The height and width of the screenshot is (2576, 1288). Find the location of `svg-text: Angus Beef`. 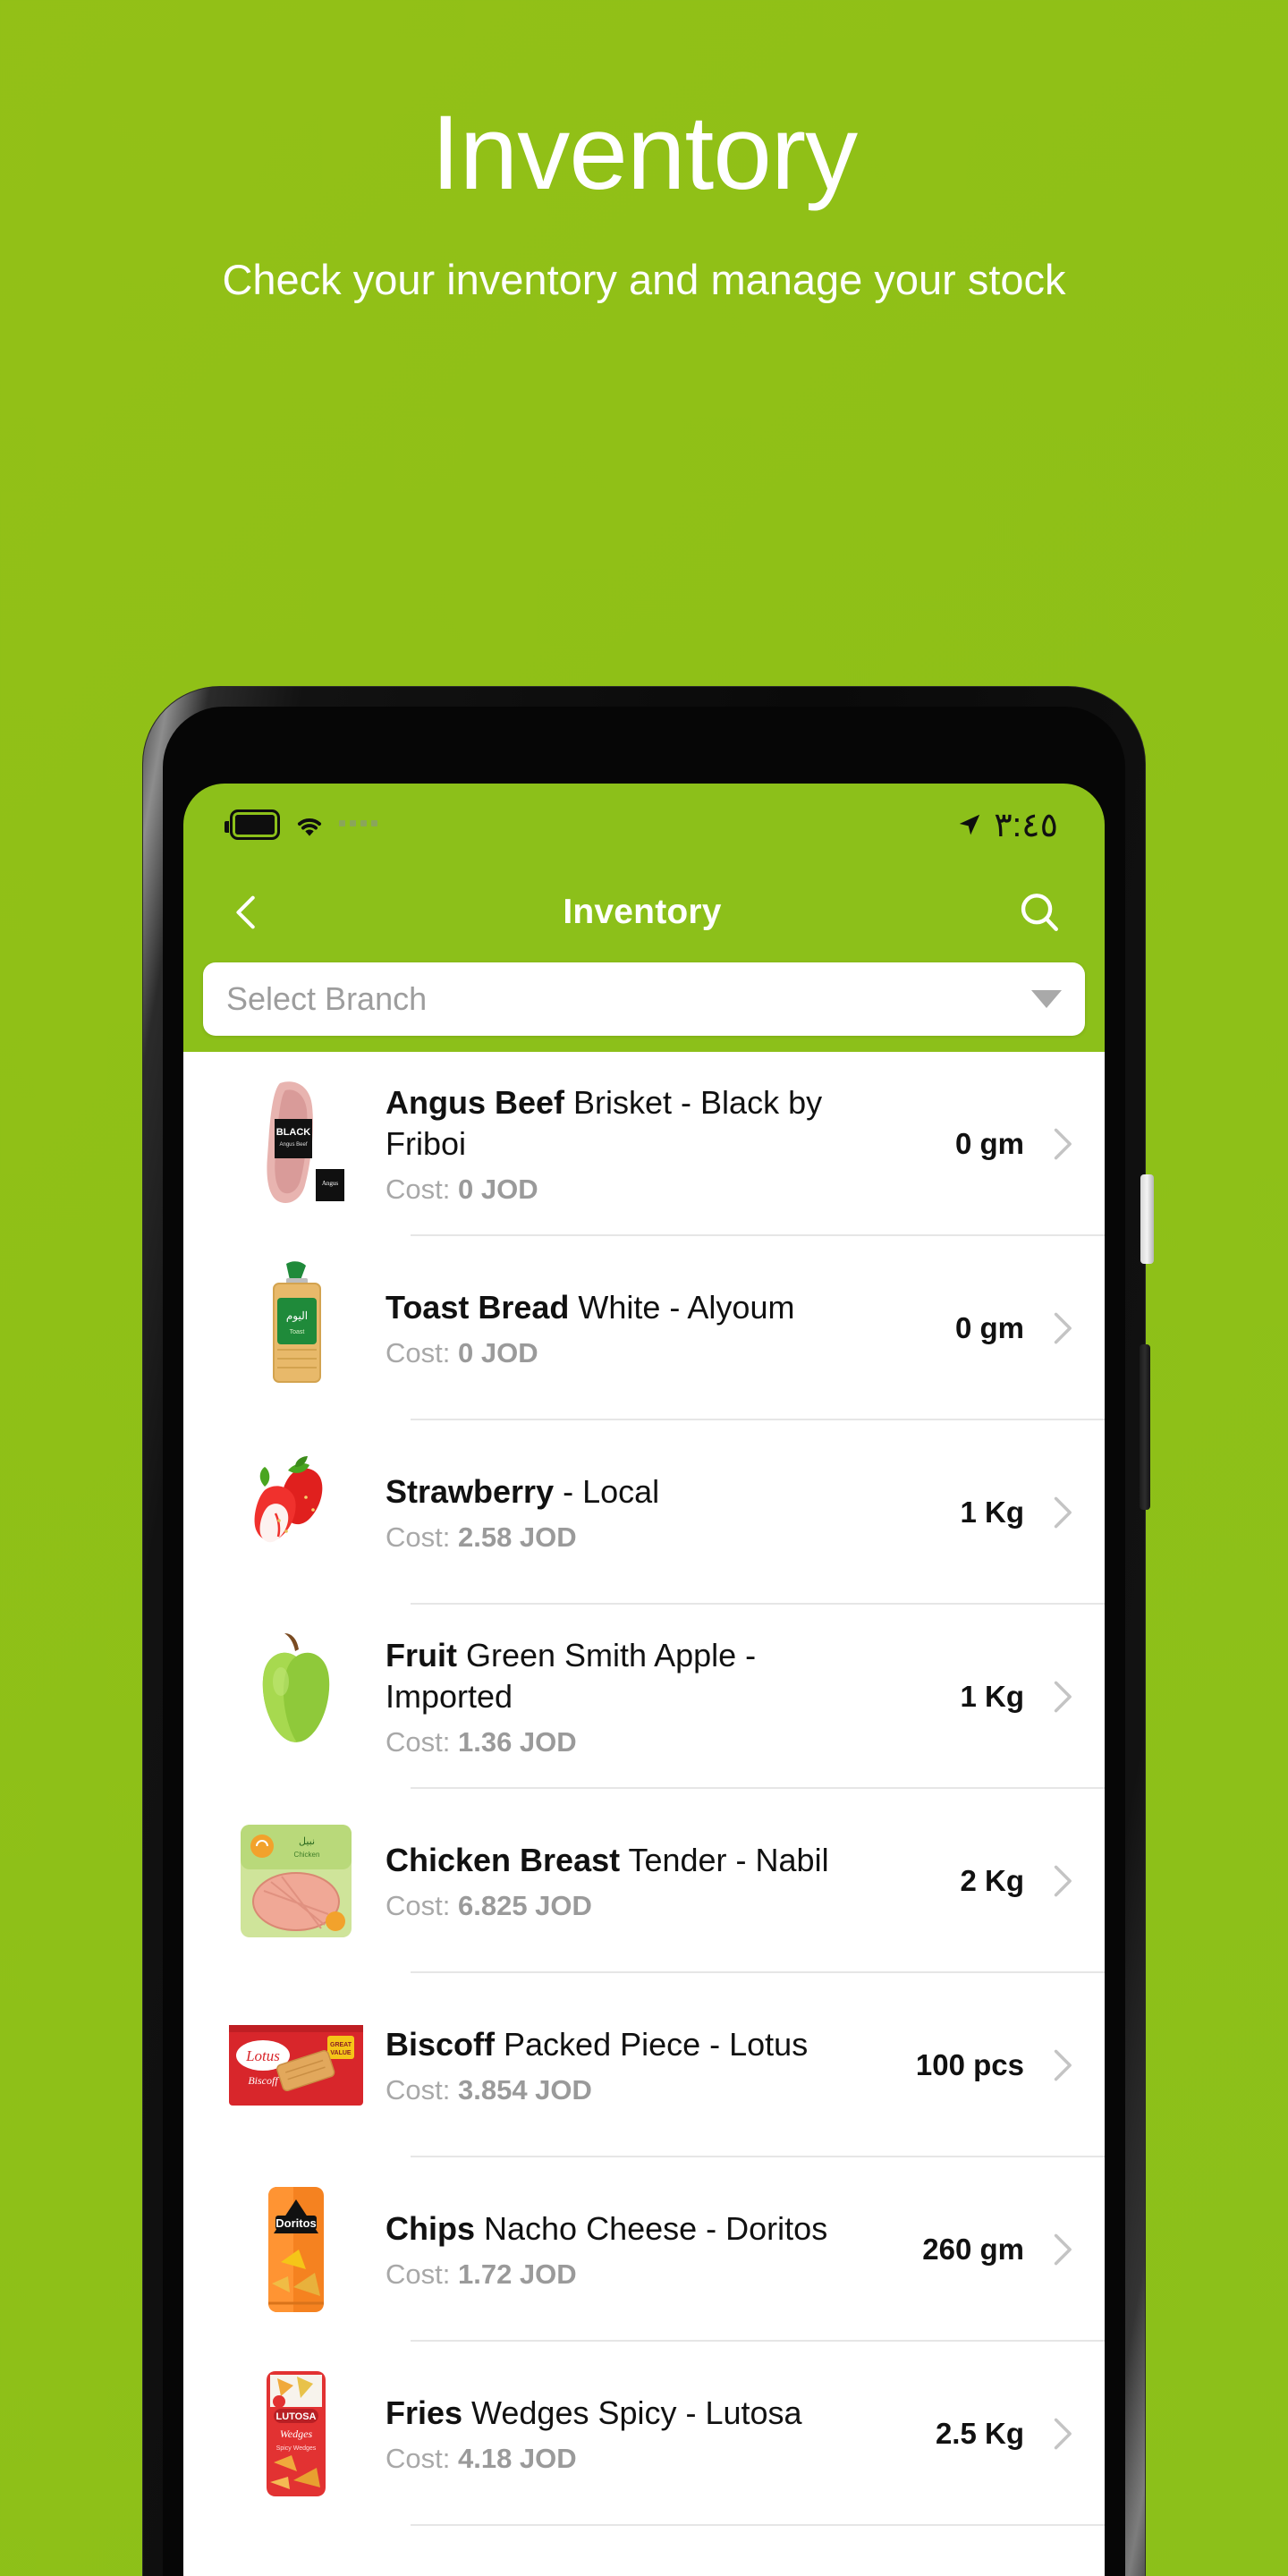

svg-text: Angus Beef is located at coordinates (293, 1145).